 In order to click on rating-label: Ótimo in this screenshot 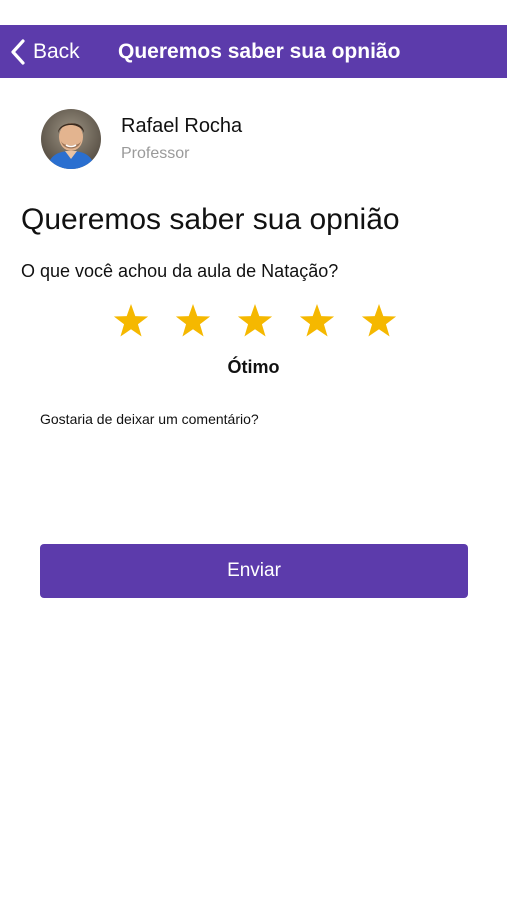, I will do `click(253, 367)`.